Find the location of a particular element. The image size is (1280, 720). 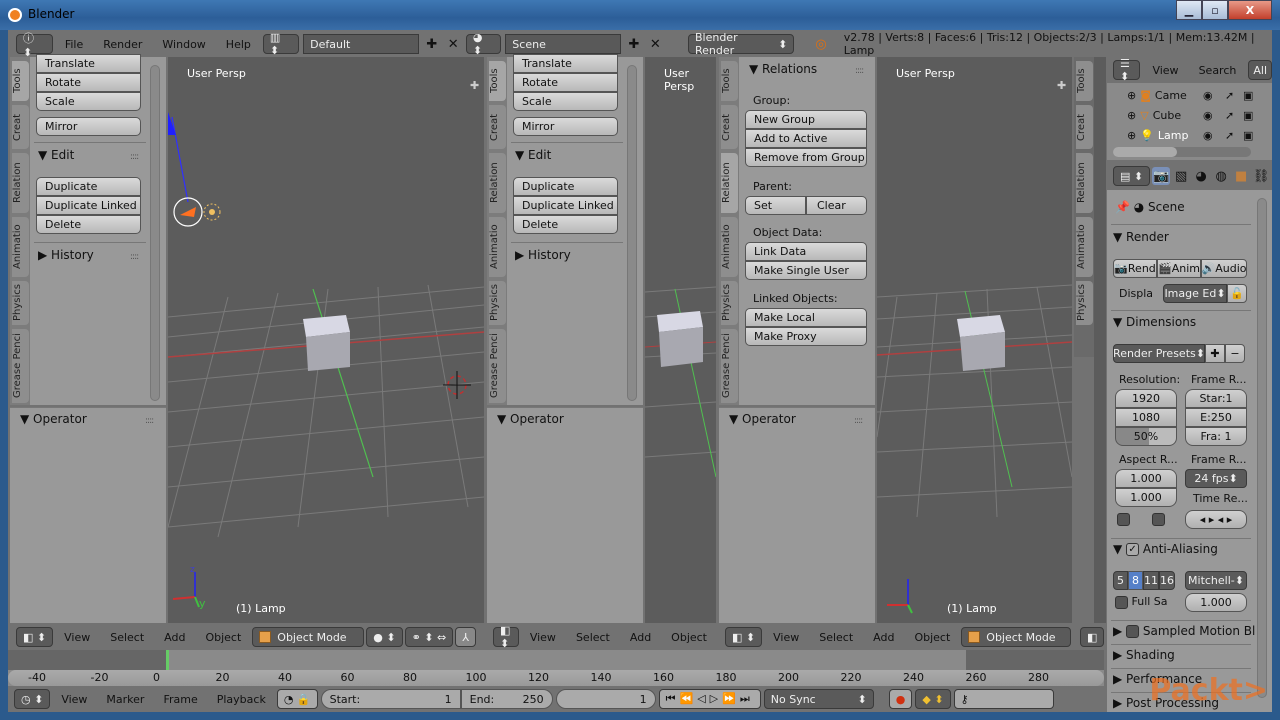

scene-context-icon: ◕ is located at coordinates (1201, 176).